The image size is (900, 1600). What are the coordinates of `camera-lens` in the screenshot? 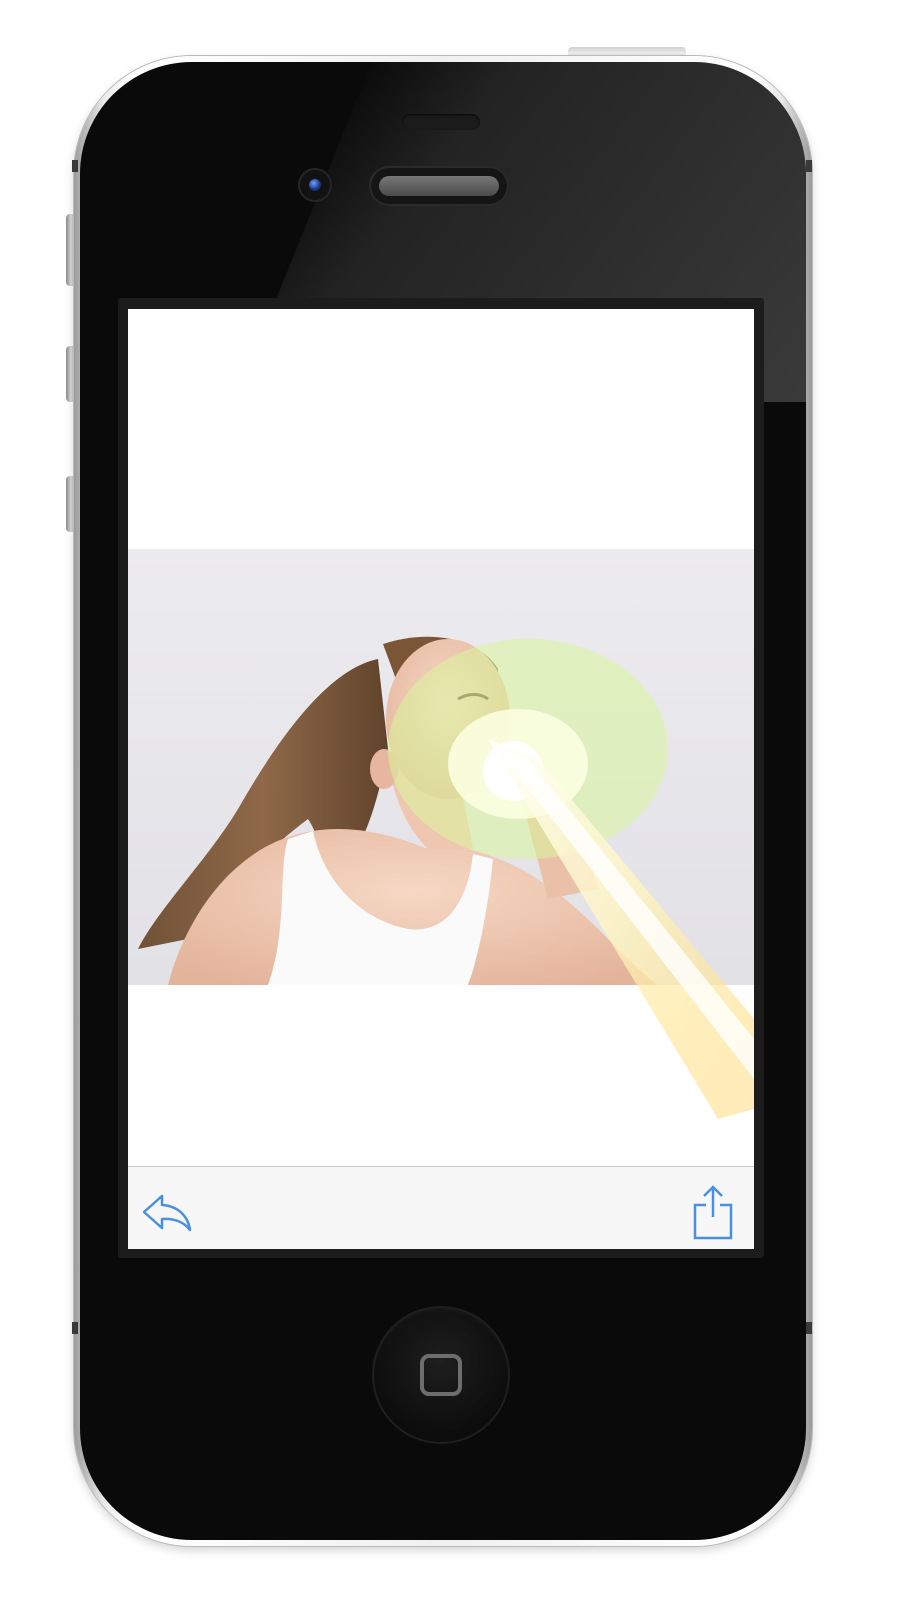 It's located at (315, 185).